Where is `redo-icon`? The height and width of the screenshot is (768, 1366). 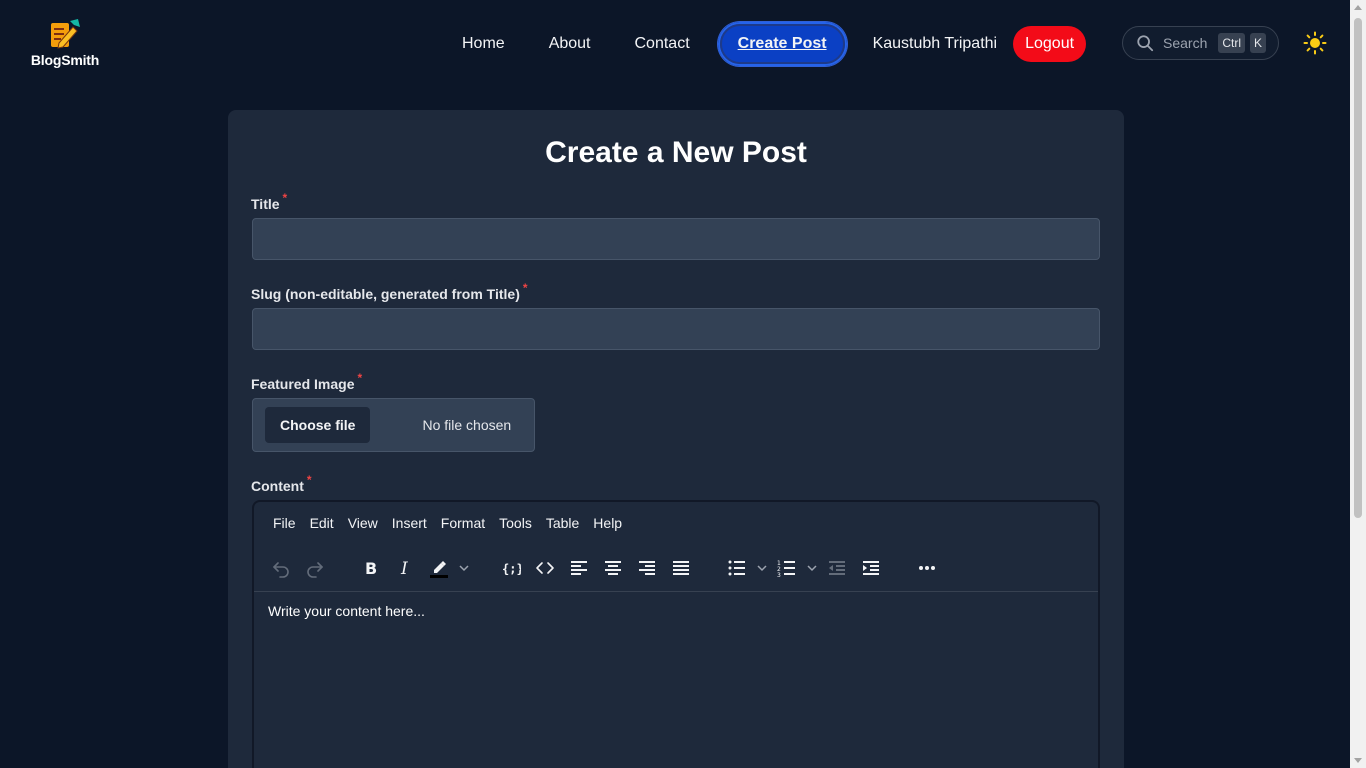
redo-icon is located at coordinates (315, 569).